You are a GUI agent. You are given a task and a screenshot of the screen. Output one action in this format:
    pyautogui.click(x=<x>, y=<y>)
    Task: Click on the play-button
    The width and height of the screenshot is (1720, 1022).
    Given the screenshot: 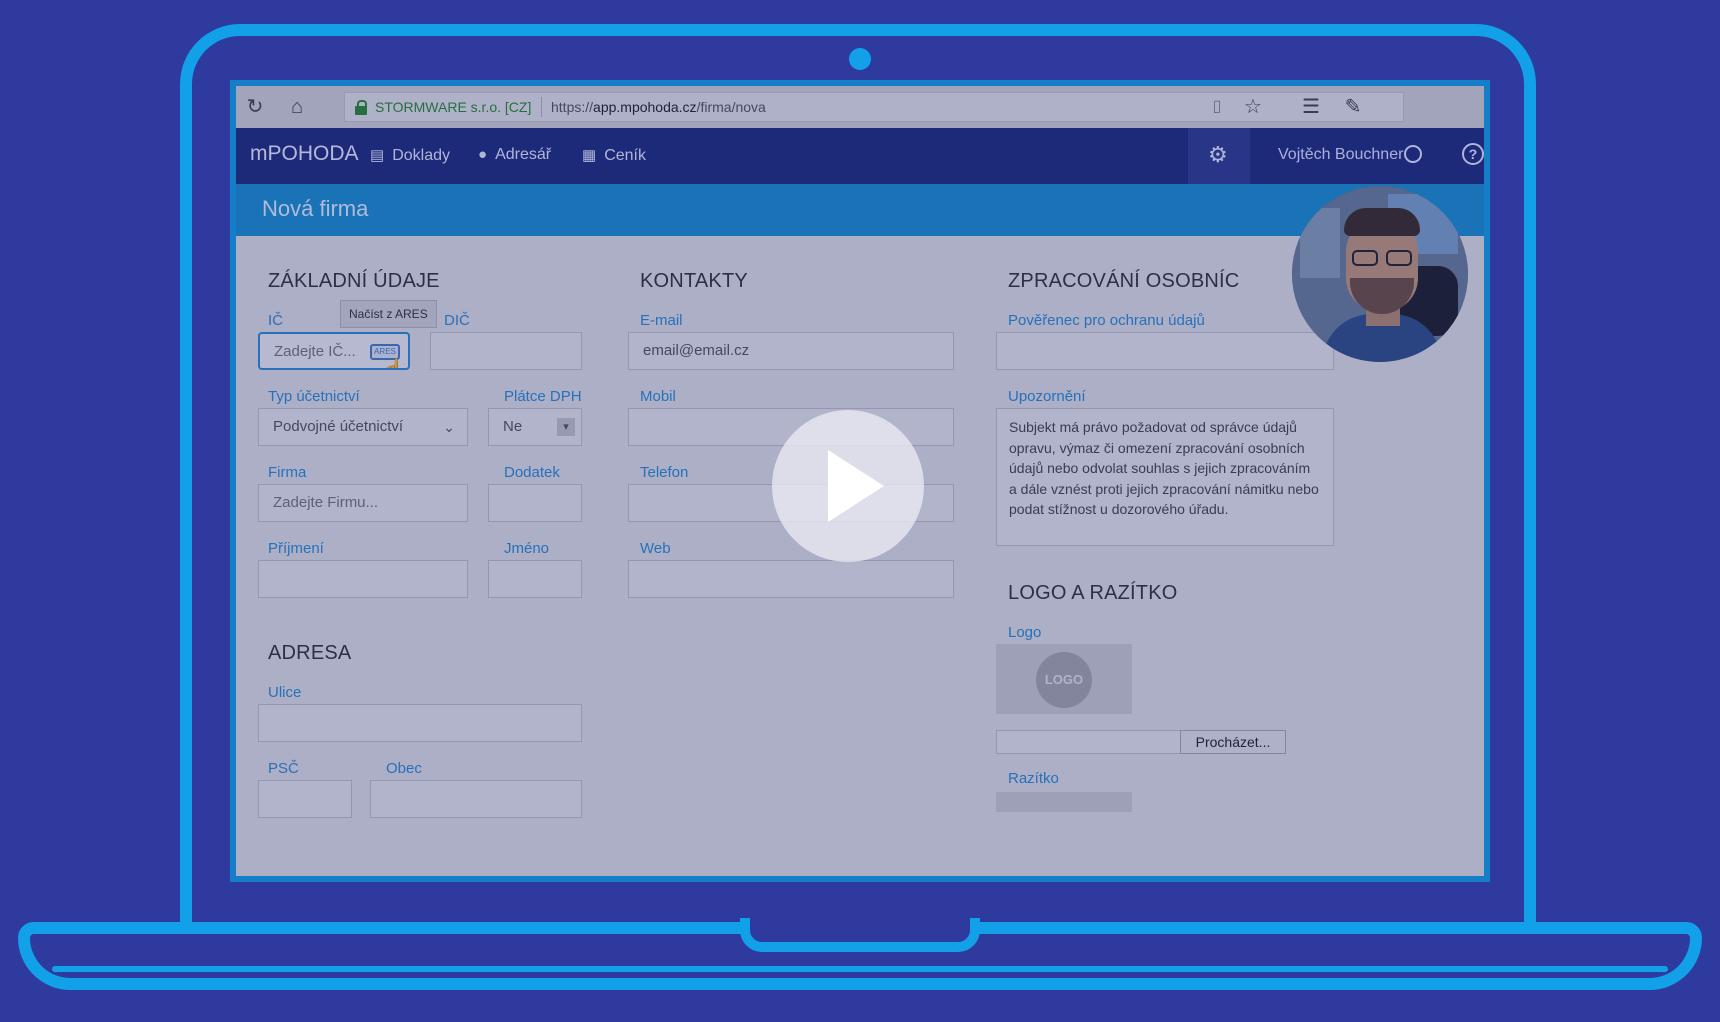 What is the action you would take?
    pyautogui.click(x=848, y=486)
    